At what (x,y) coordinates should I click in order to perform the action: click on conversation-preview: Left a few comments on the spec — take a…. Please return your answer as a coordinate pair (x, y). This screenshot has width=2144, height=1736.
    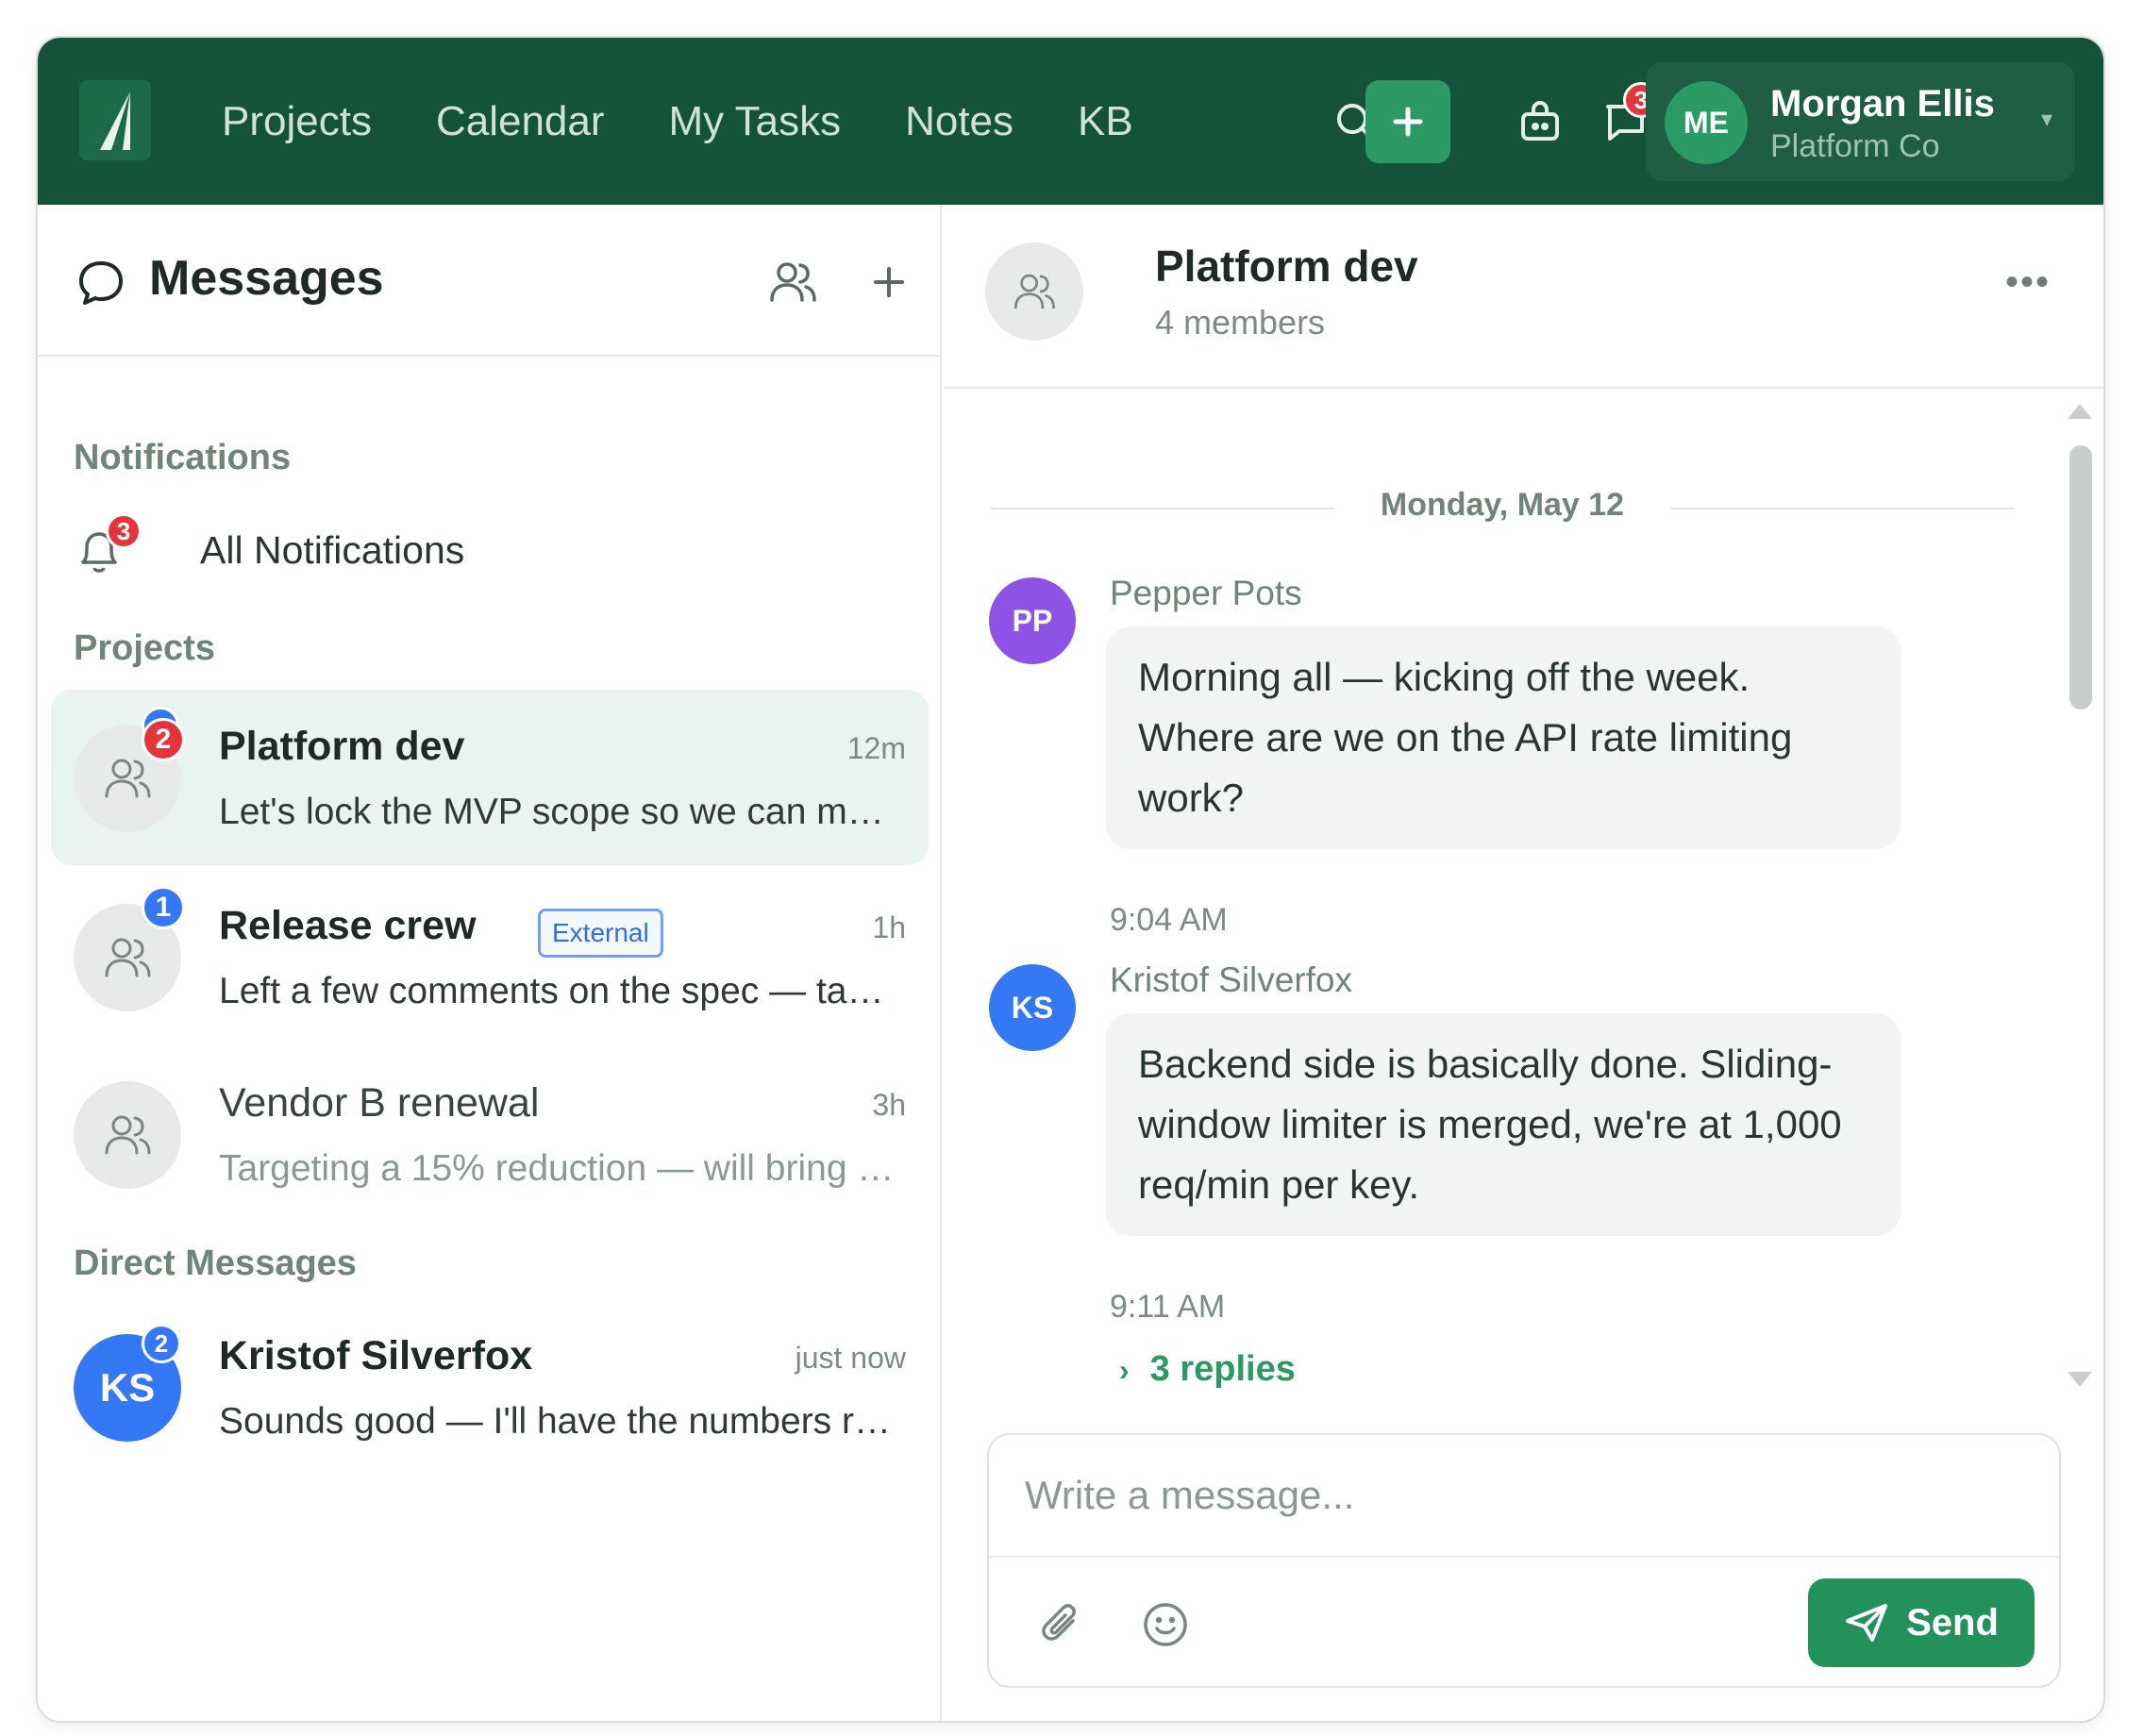
    Looking at the image, I should click on (558, 991).